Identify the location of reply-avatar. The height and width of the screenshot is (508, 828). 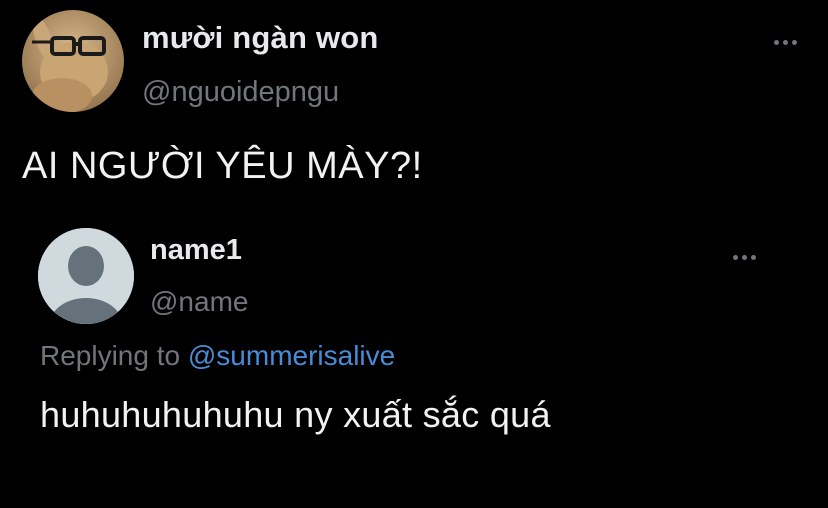
(86, 276).